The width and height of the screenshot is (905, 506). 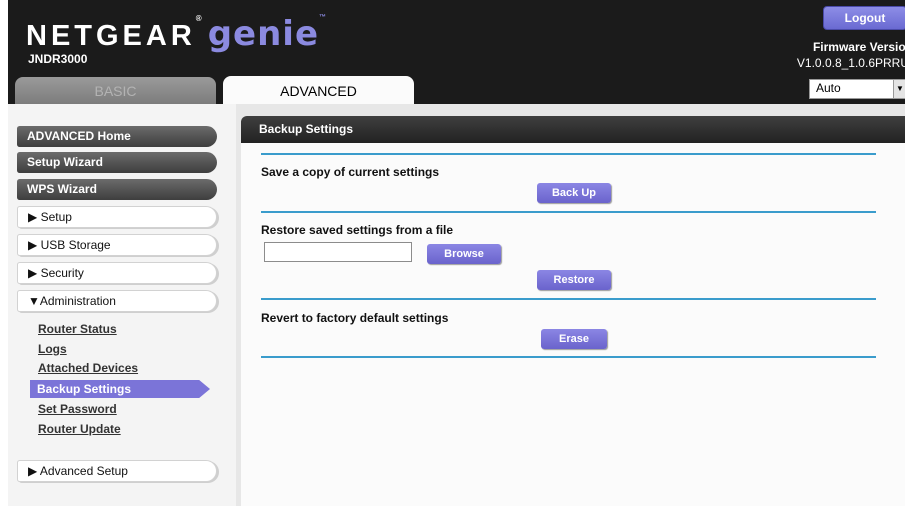 I want to click on browse-button: Browse, so click(x=464, y=254).